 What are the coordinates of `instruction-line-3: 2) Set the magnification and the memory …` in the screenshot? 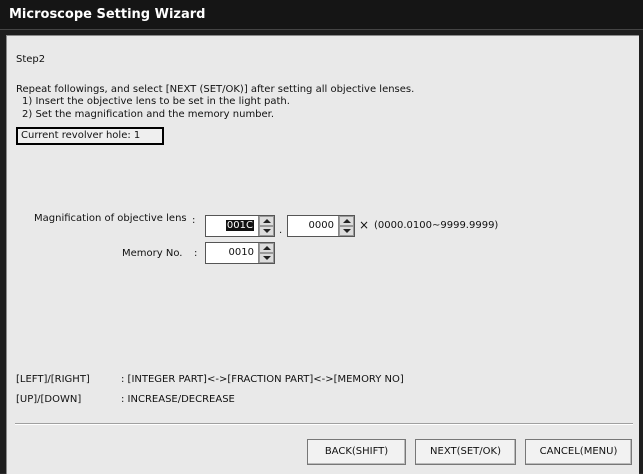 It's located at (148, 114).